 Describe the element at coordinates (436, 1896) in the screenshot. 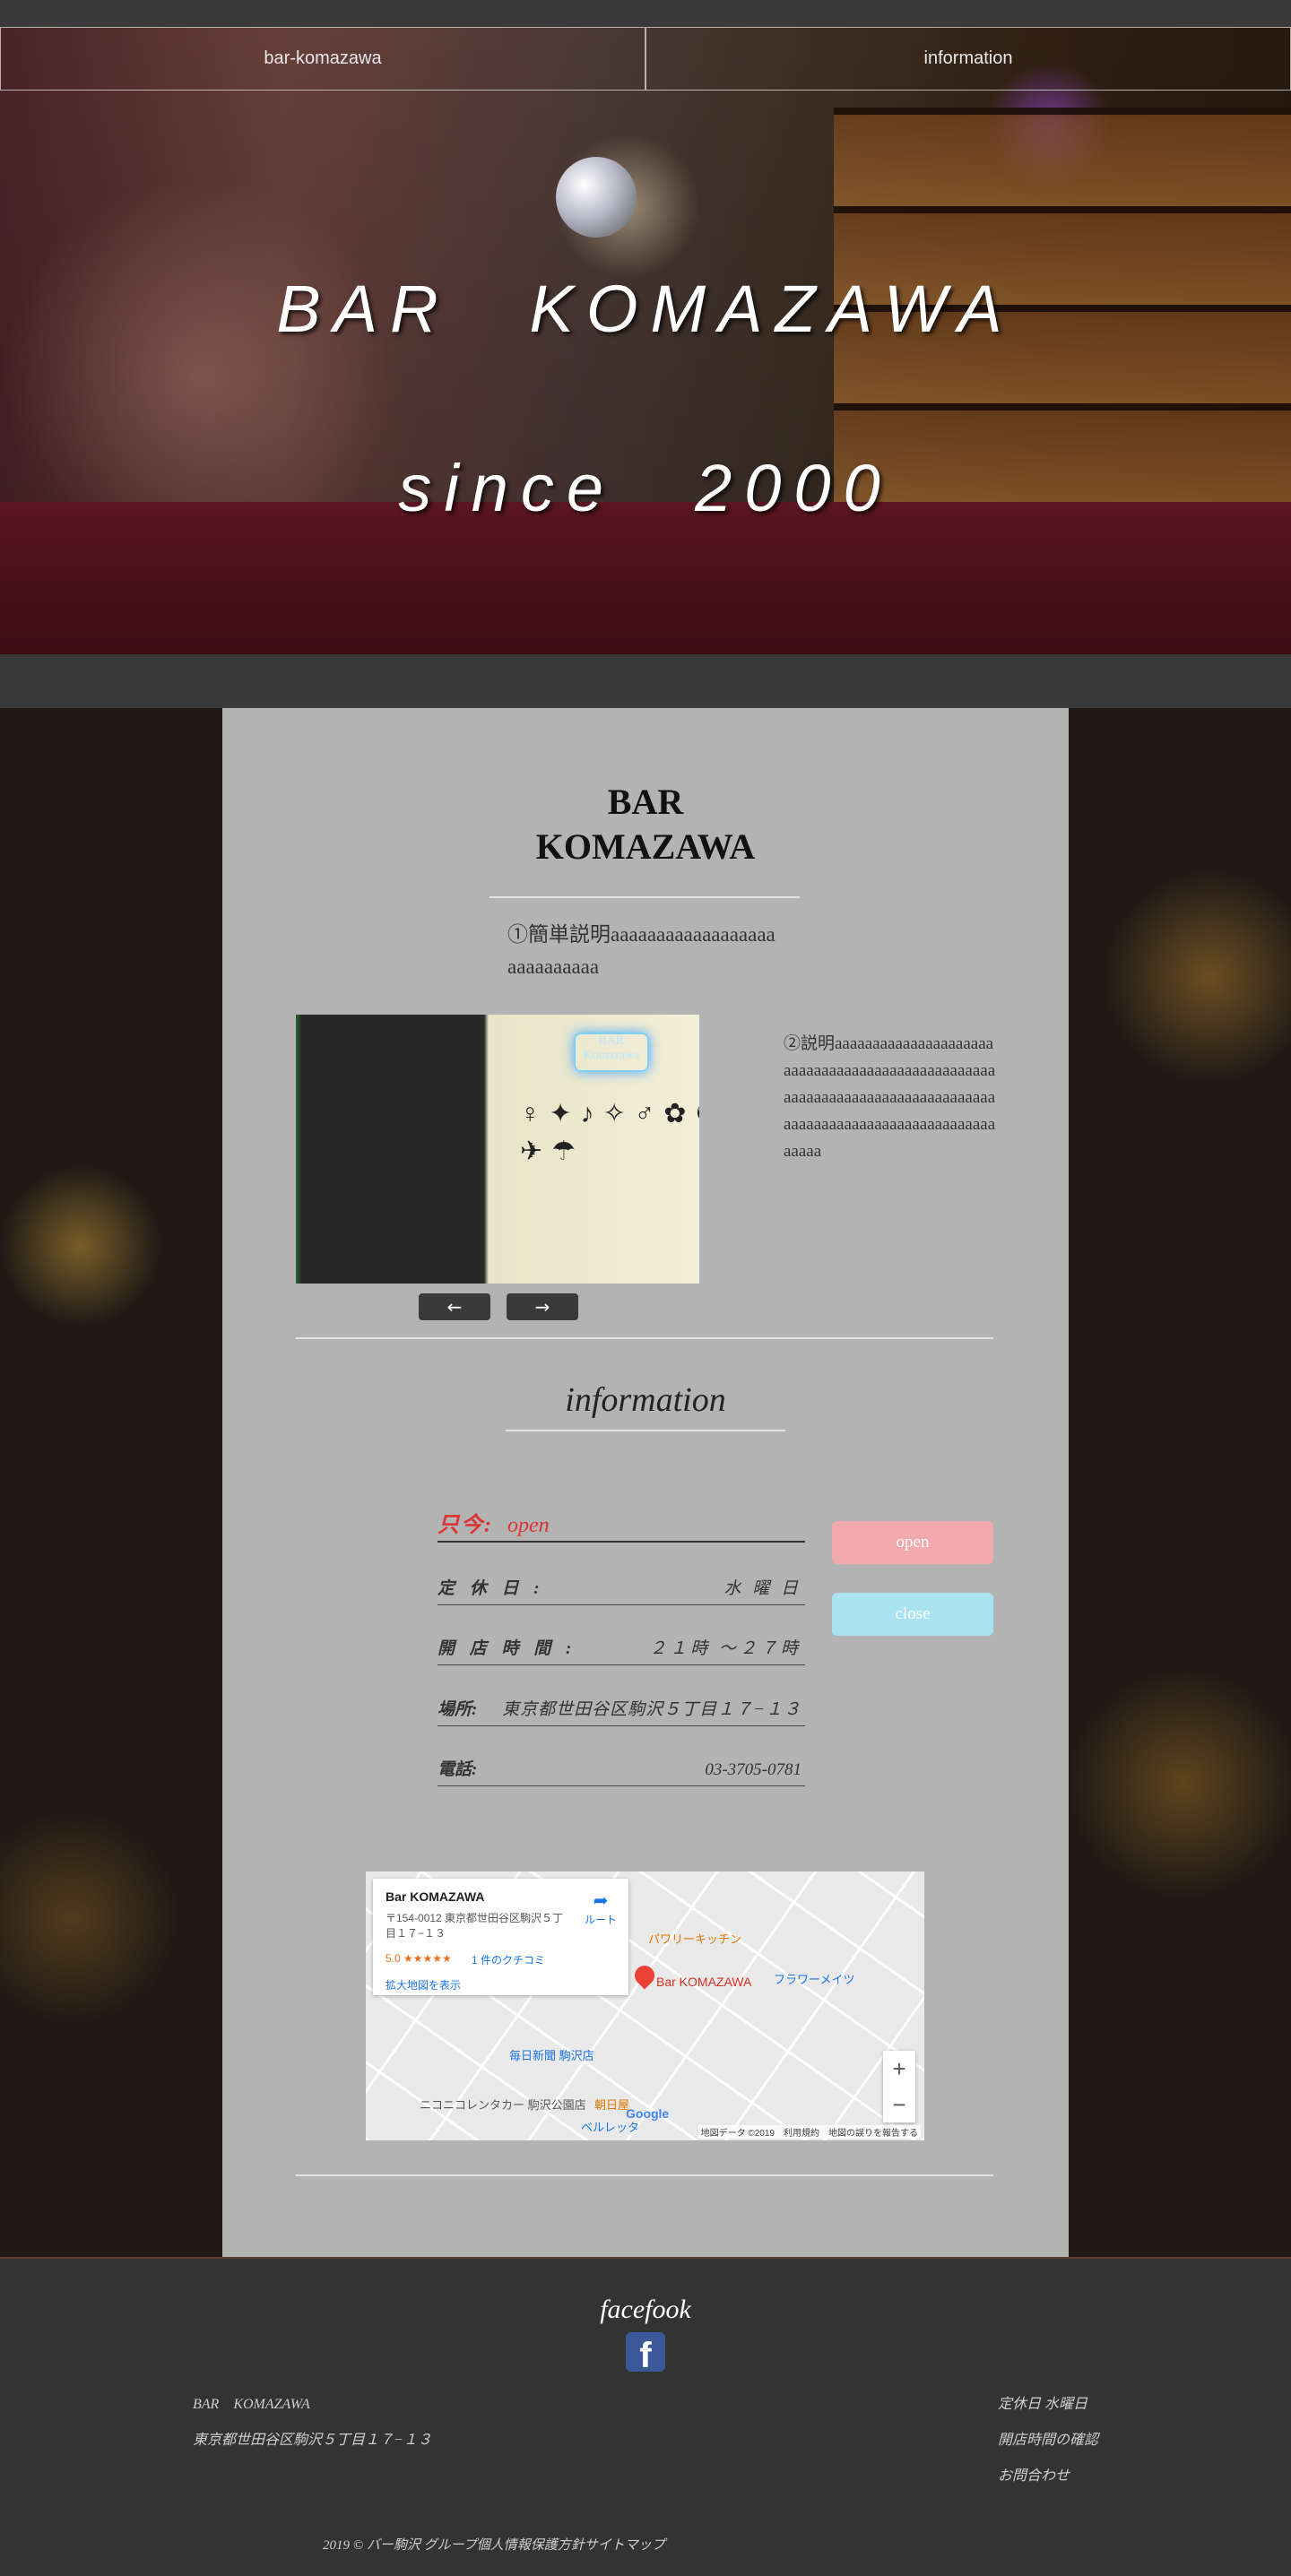

I see `map-place-name: Bar KOMAZAWA` at that location.